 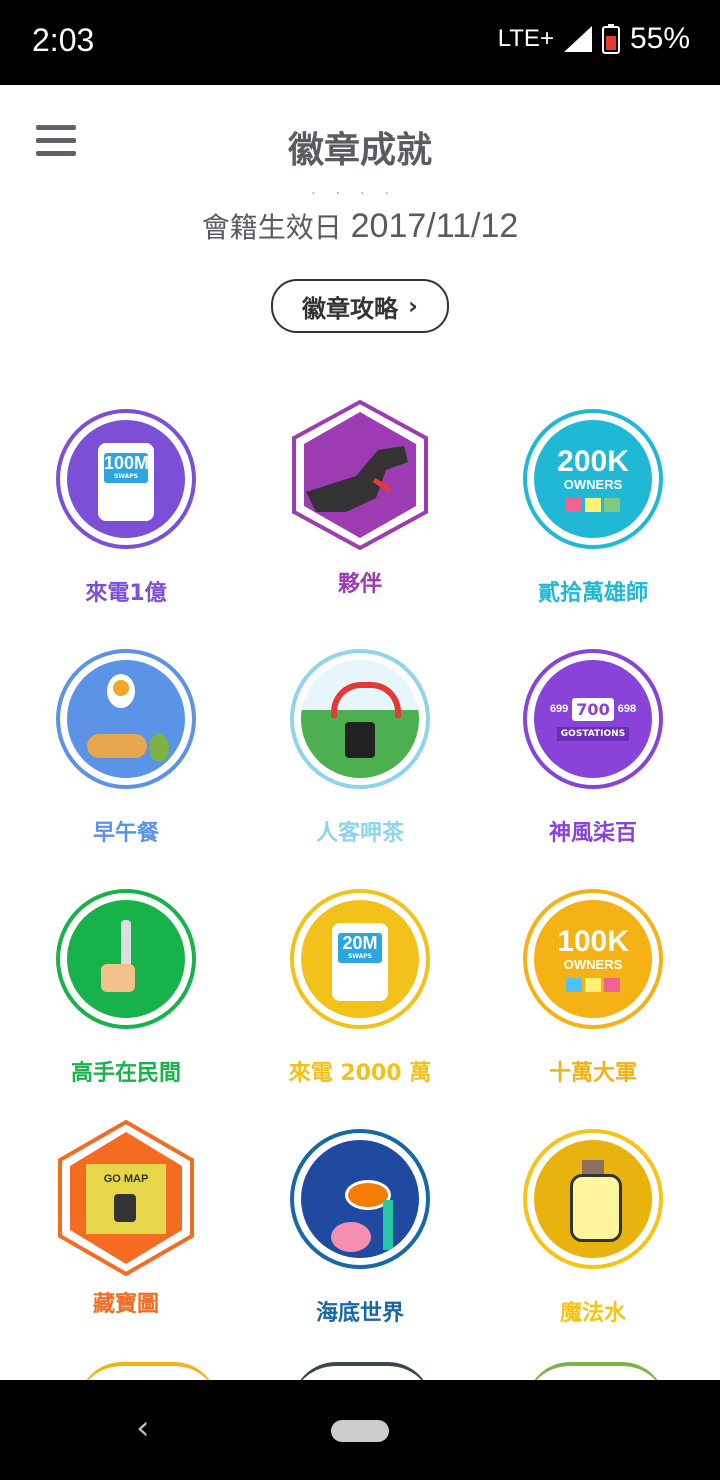 What do you see at coordinates (359, 1313) in the screenshot?
I see `badge-label: 海底世界` at bounding box center [359, 1313].